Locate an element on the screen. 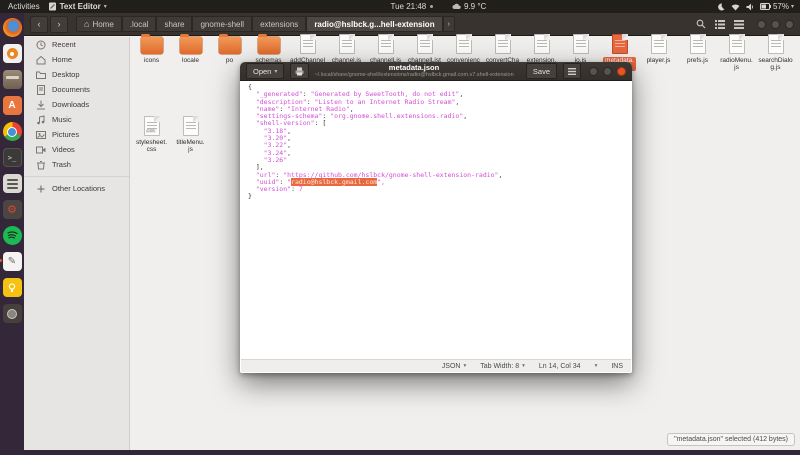 The width and height of the screenshot is (800, 455). text-editor-icon: ✎ is located at coordinates (12, 261).